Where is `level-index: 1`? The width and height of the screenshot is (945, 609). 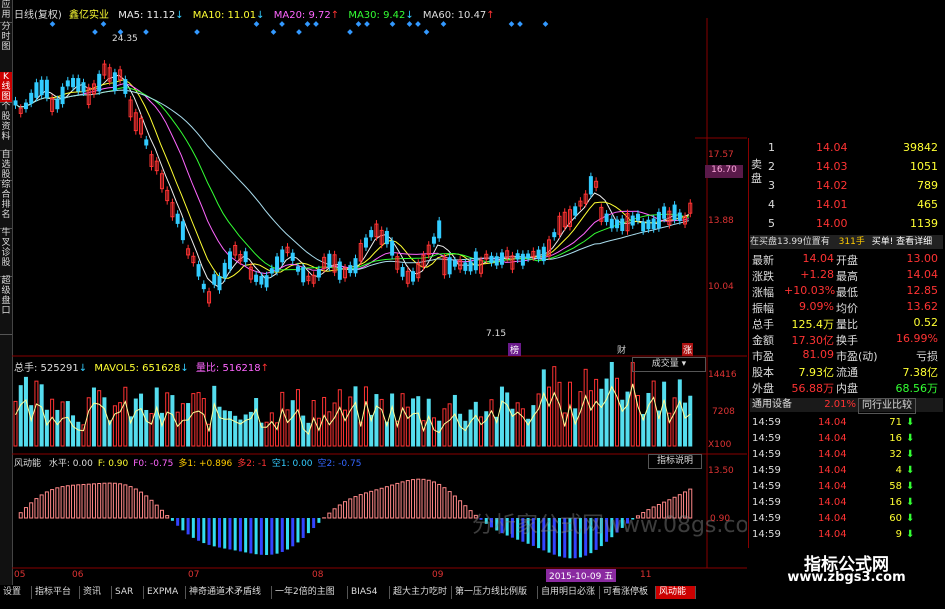
level-index: 1 is located at coordinates (771, 147).